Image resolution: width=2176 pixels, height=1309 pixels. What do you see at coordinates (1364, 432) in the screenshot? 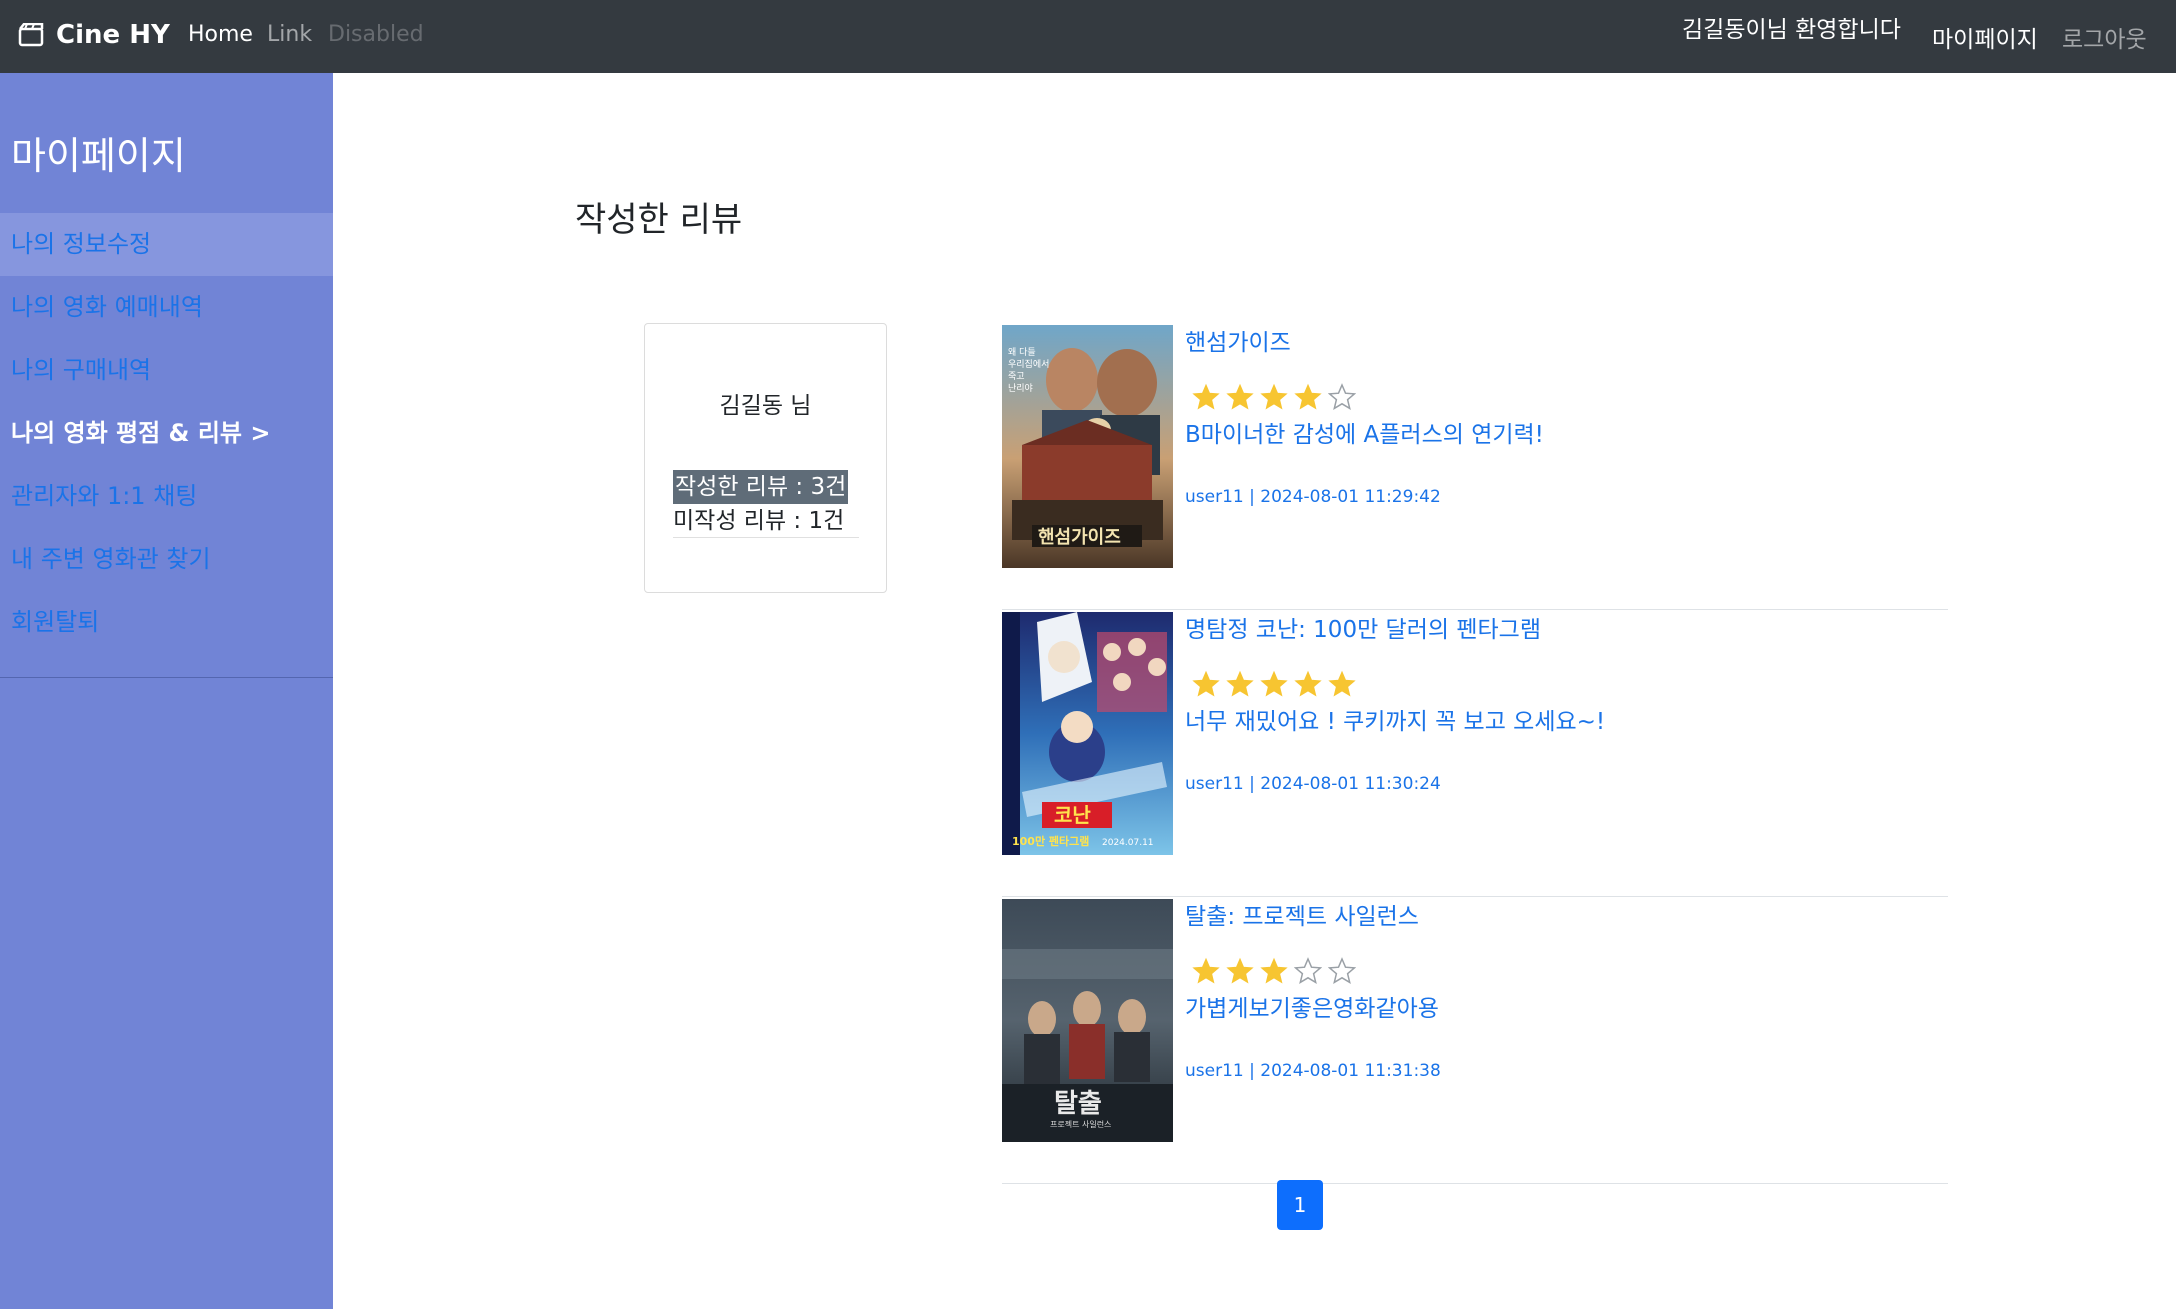
I see `review-text: B마이너한 감성에 A플러스의 연기력!` at bounding box center [1364, 432].